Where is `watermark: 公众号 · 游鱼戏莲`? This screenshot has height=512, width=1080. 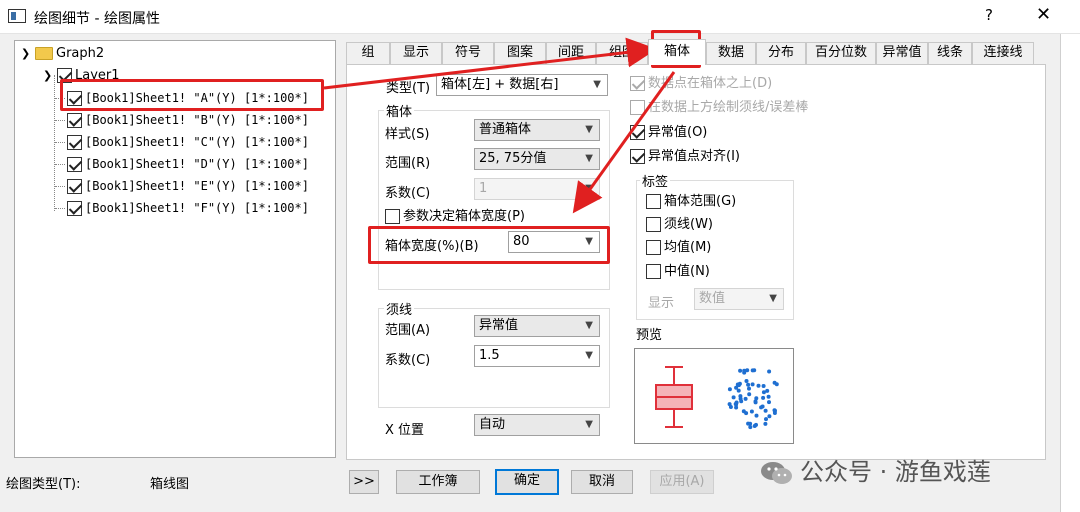
watermark: 公众号 · 游鱼戏莲 is located at coordinates (875, 469).